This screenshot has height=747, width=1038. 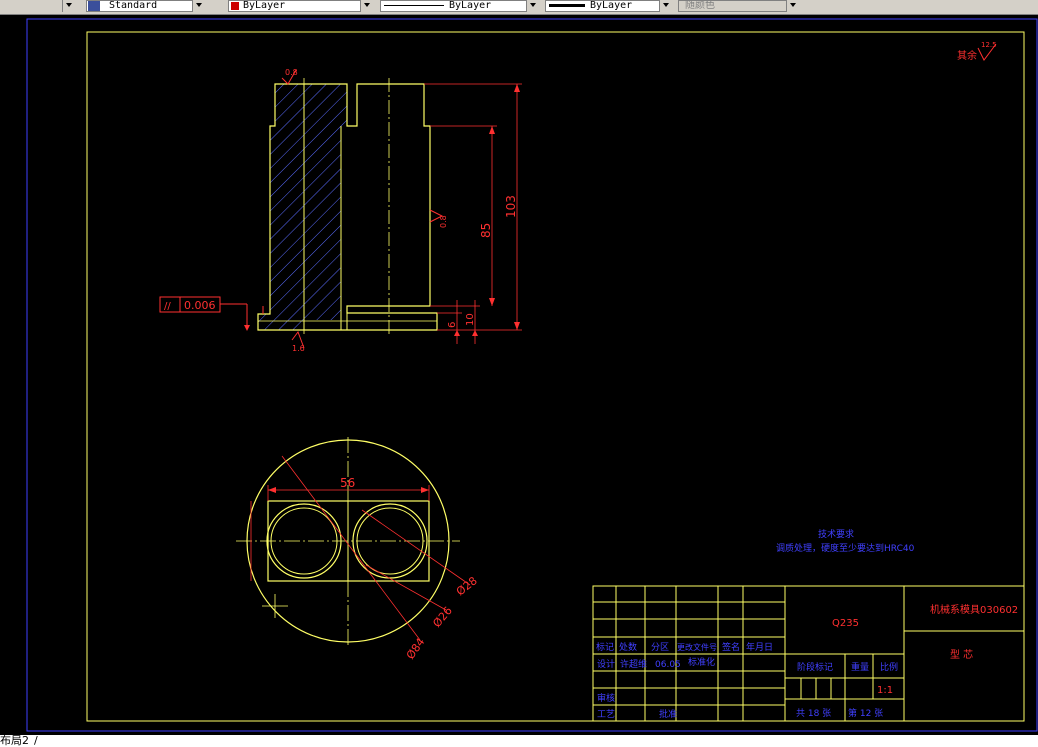 What do you see at coordinates (235, 6) in the screenshot?
I see `color-swatch-icon` at bounding box center [235, 6].